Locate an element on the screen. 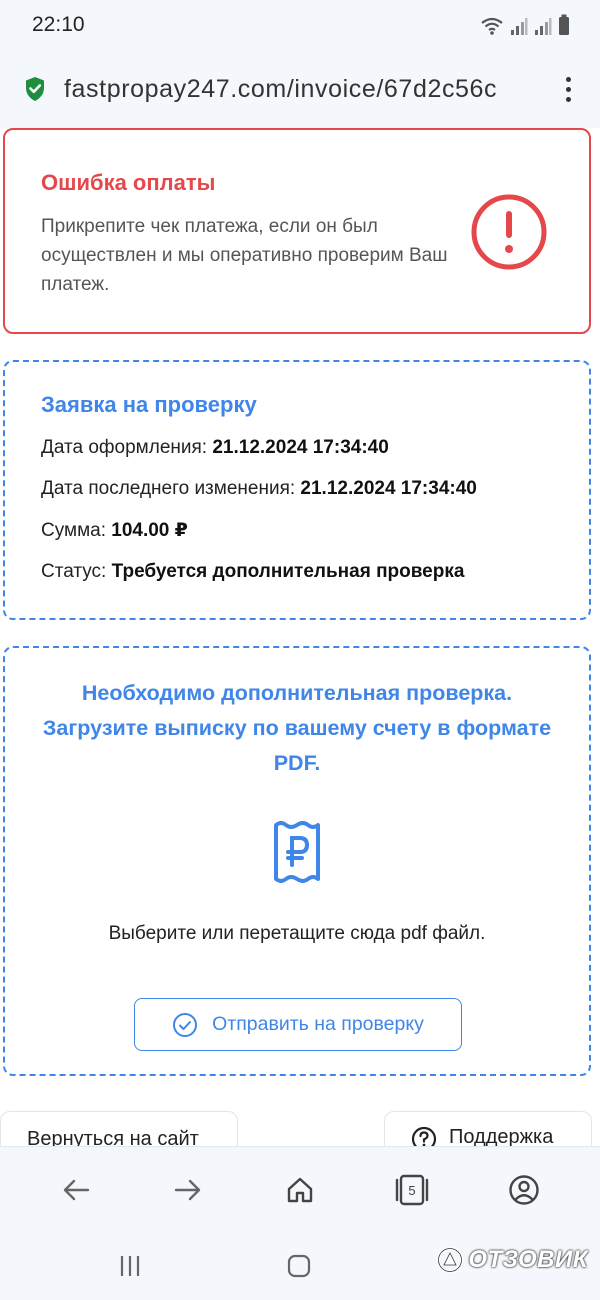 The image size is (600, 1300). created-date-label: Дата оформления: is located at coordinates (124, 447).